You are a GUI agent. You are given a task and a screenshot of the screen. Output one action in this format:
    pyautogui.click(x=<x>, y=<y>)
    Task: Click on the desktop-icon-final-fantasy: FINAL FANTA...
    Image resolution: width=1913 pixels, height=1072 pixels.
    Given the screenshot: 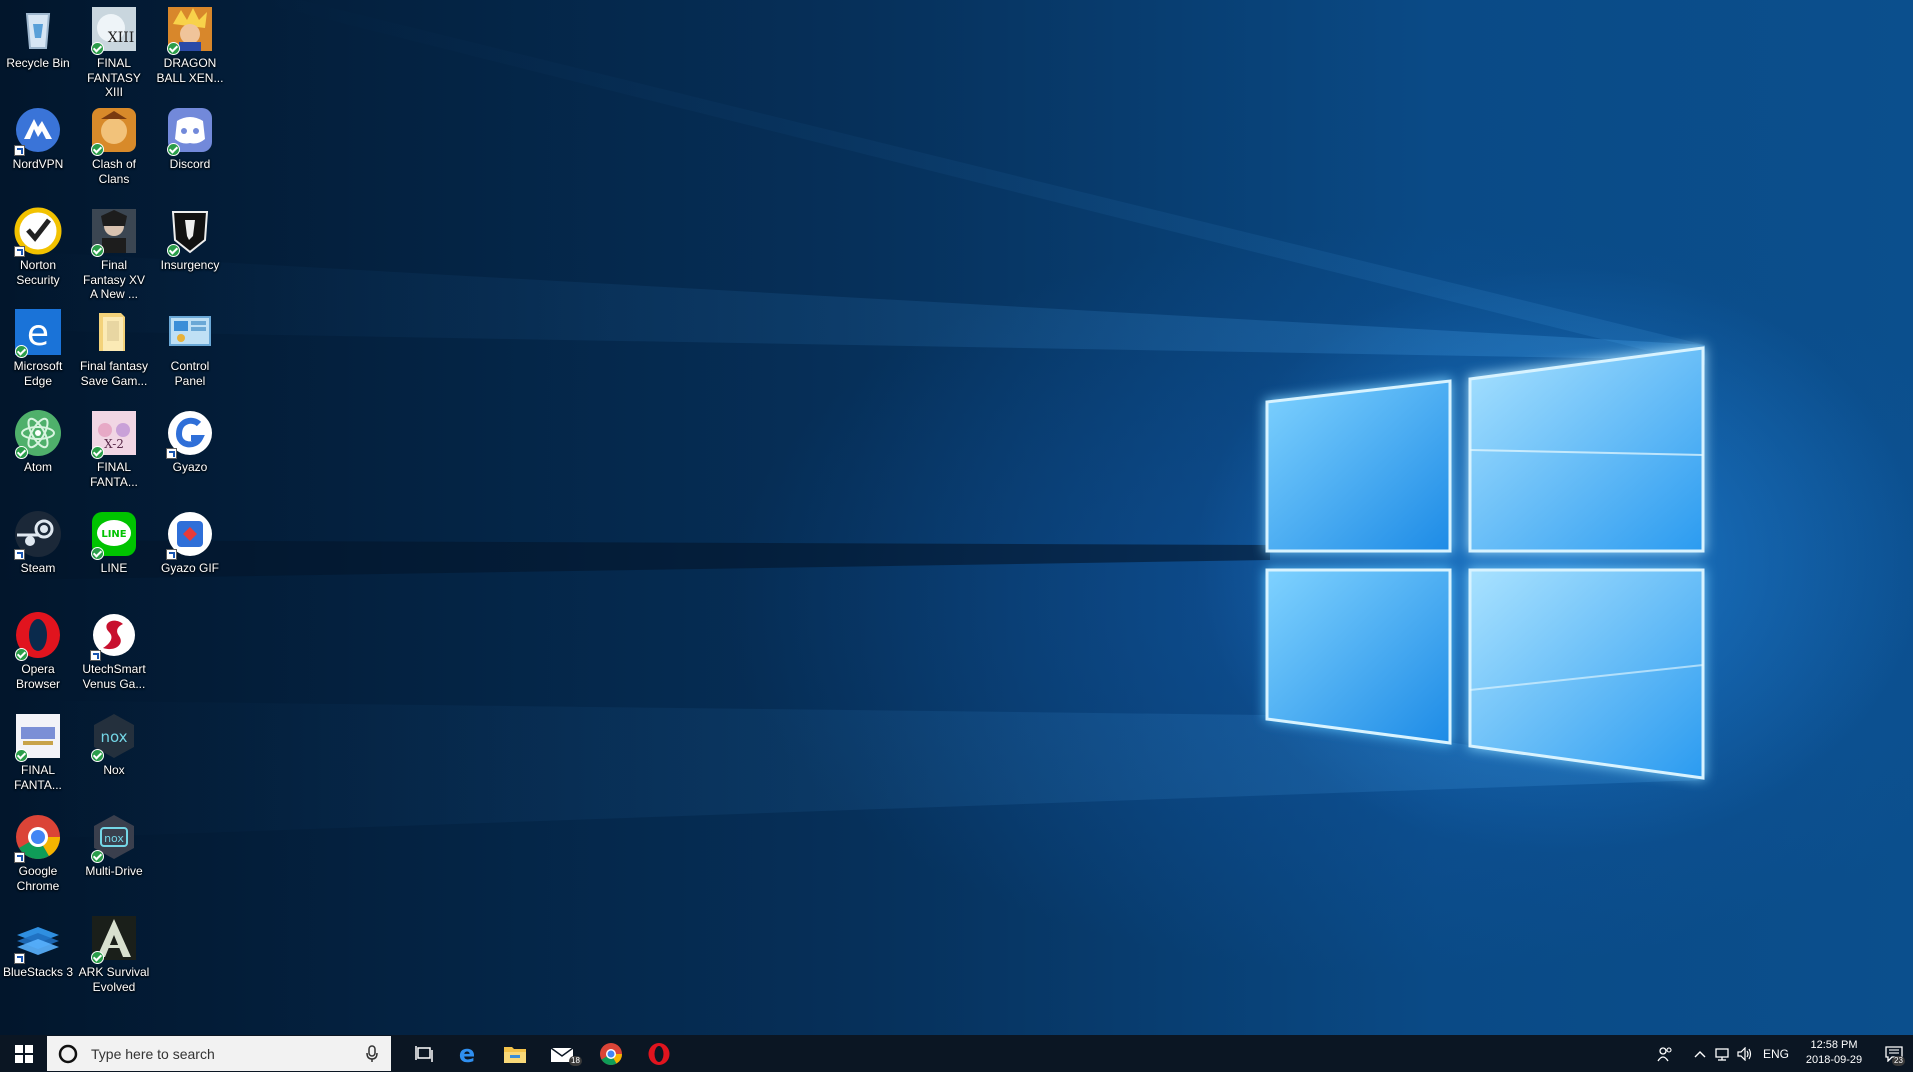 What is the action you would take?
    pyautogui.click(x=38, y=756)
    